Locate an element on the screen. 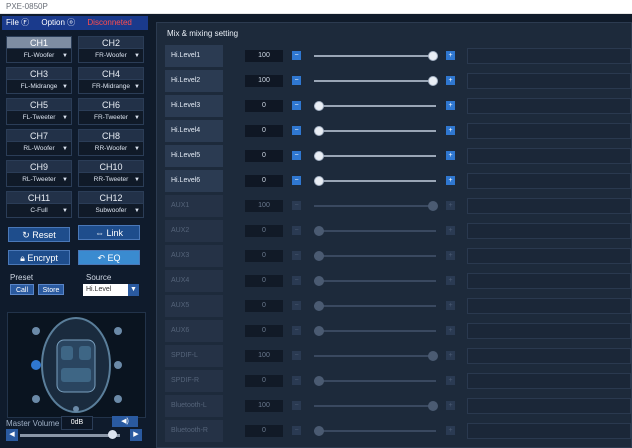 This screenshot has width=632, height=448. channel-assign-select: FL-Woofer ▼ is located at coordinates (39, 56).